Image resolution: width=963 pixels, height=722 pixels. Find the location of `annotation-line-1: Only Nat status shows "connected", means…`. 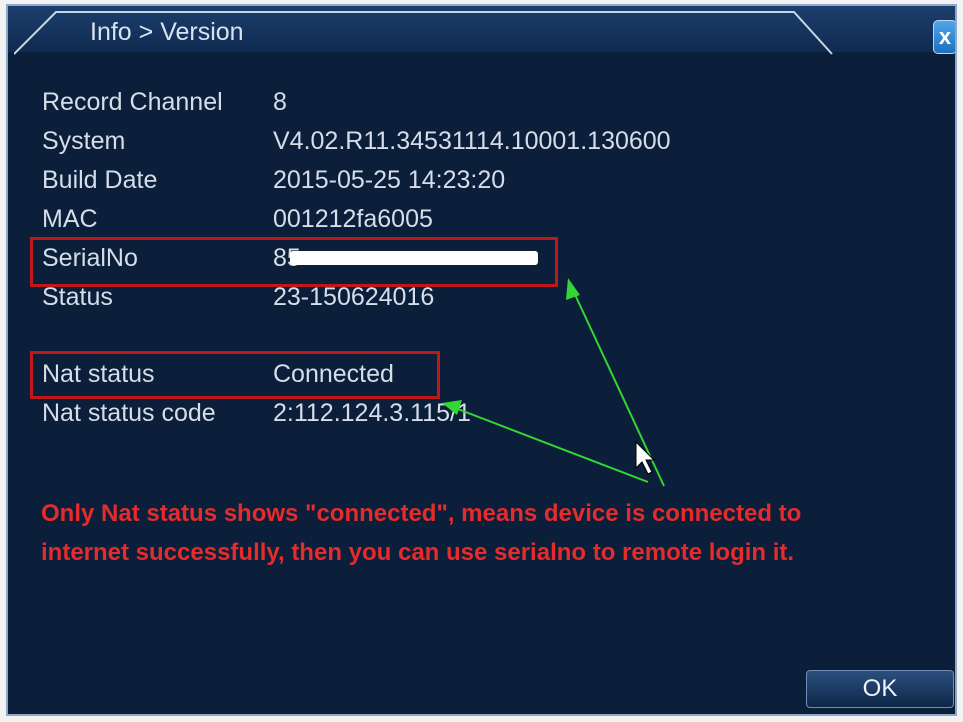

annotation-line-1: Only Nat status shows "connected", means… is located at coordinates (421, 513).